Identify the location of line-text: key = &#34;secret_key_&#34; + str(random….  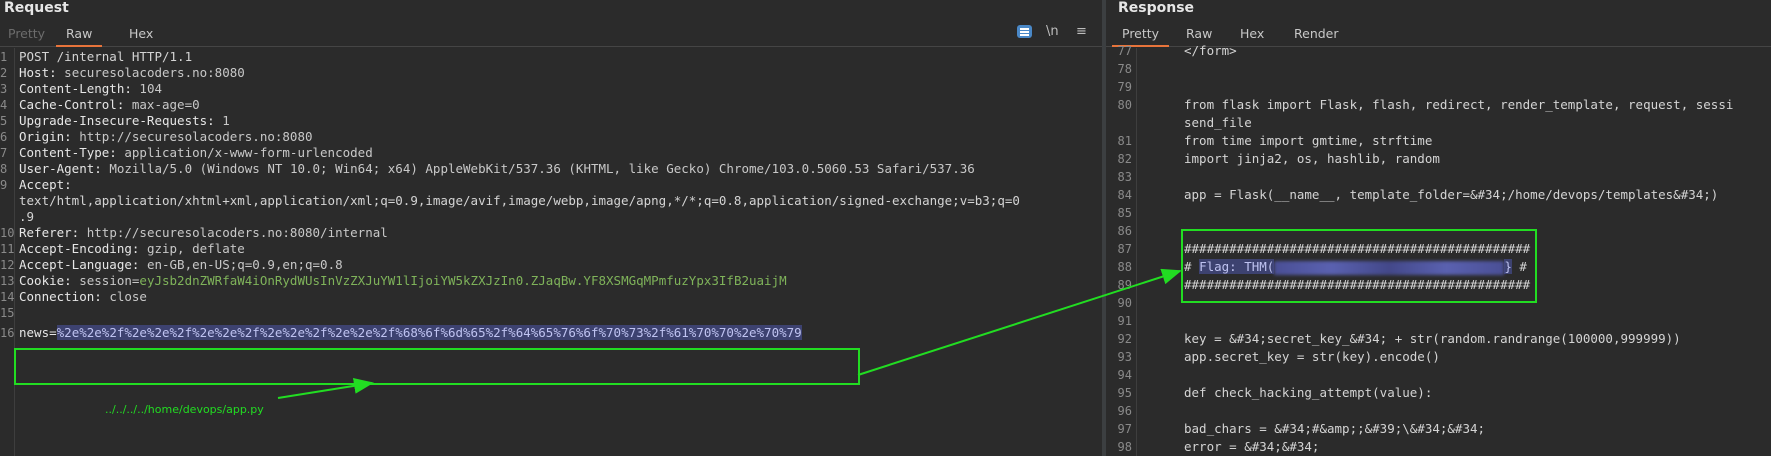
(1432, 339).